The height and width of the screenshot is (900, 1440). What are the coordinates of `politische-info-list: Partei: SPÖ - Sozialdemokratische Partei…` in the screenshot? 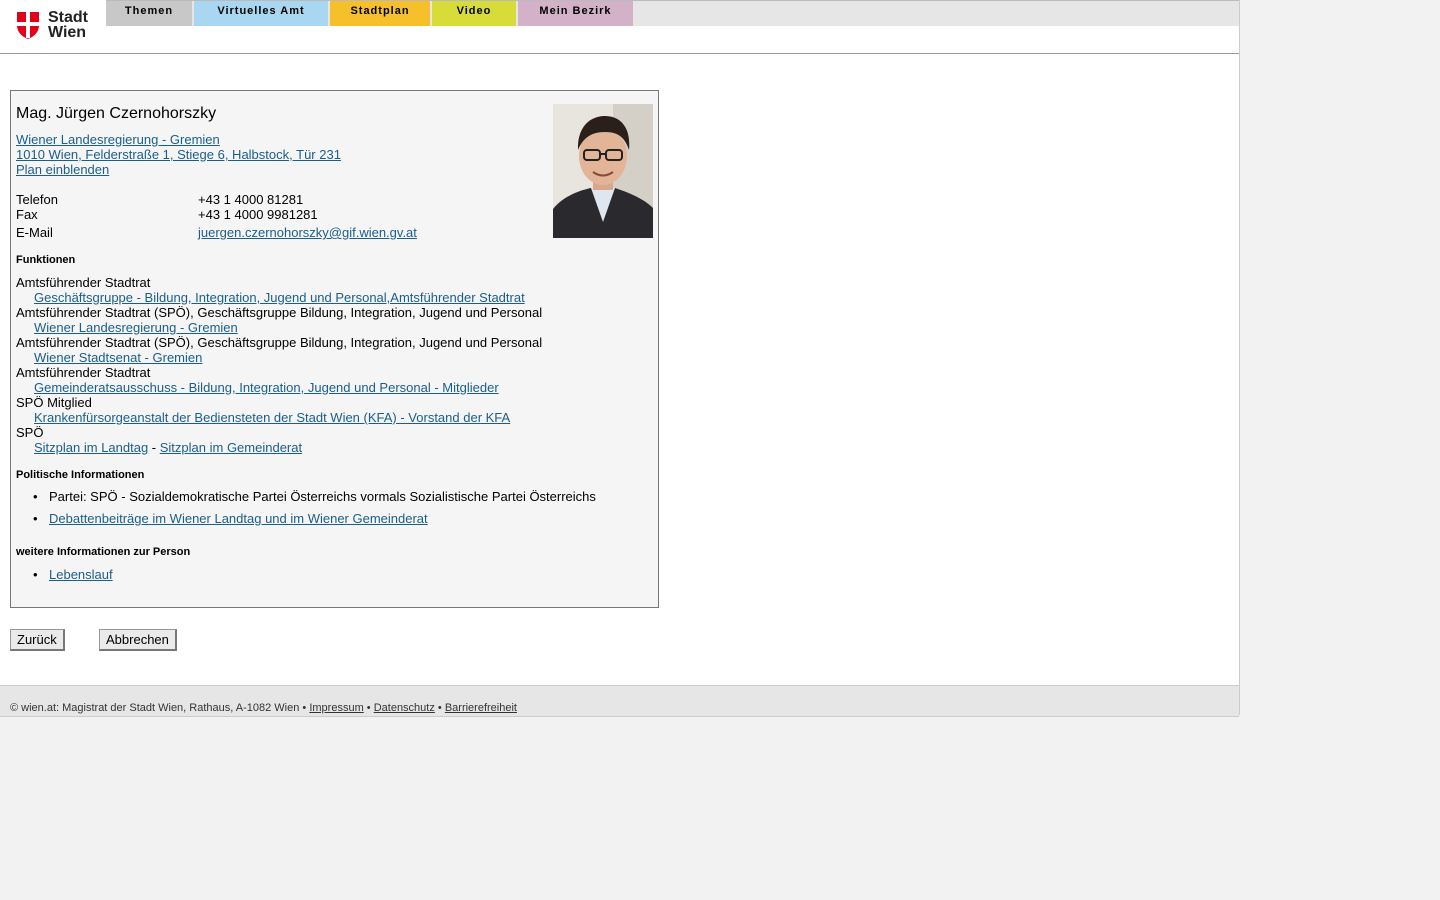 It's located at (314, 507).